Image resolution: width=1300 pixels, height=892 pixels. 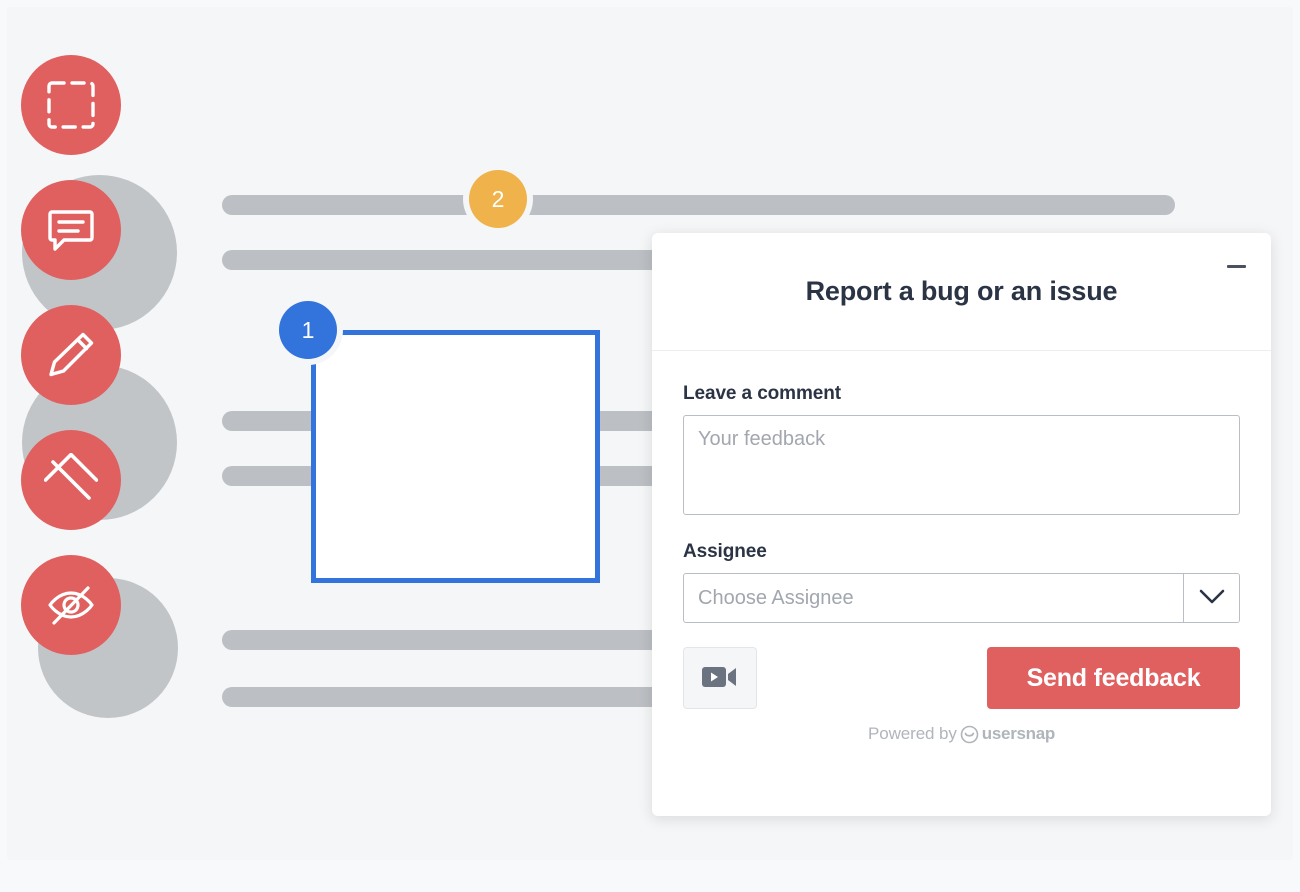 I want to click on arrow-up-left-icon, so click(x=71, y=480).